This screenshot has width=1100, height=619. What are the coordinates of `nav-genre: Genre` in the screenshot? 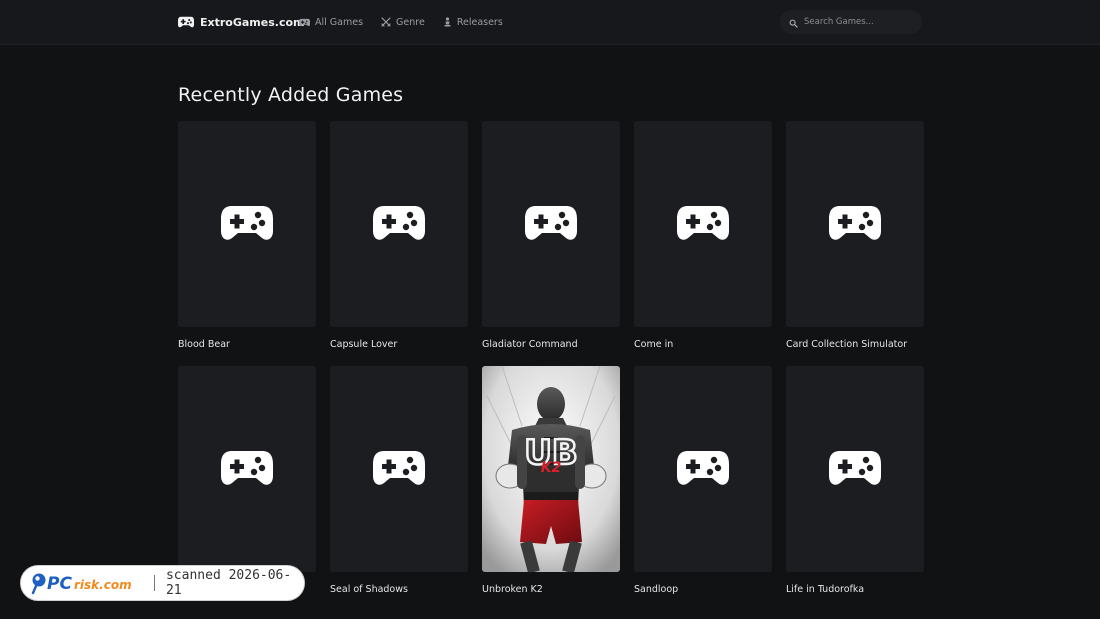 It's located at (403, 22).